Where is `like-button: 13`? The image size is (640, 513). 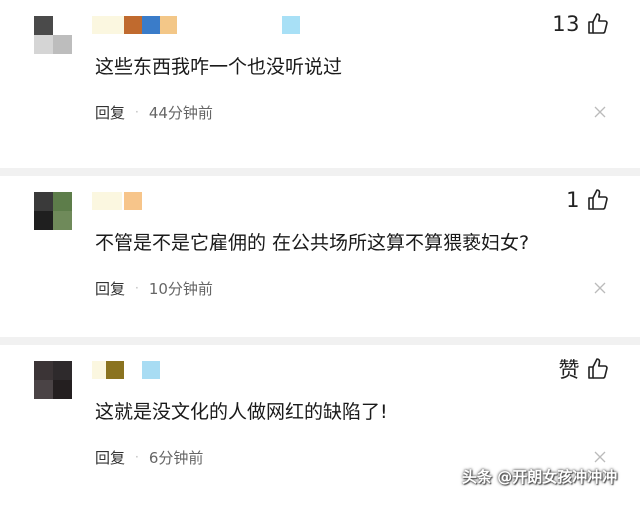 like-button: 13 is located at coordinates (581, 24).